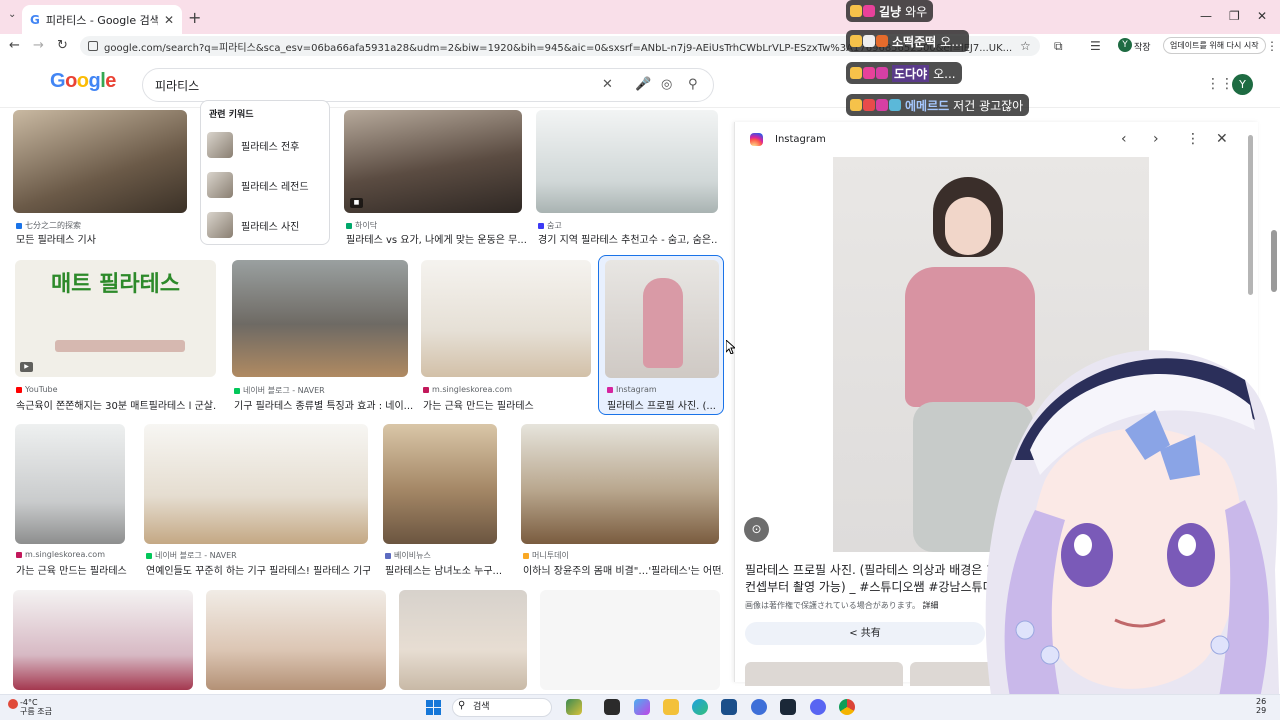 This screenshot has height=720, width=1280. Describe the element at coordinates (62, 45) in the screenshot. I see `reload-icon: ↻` at that location.